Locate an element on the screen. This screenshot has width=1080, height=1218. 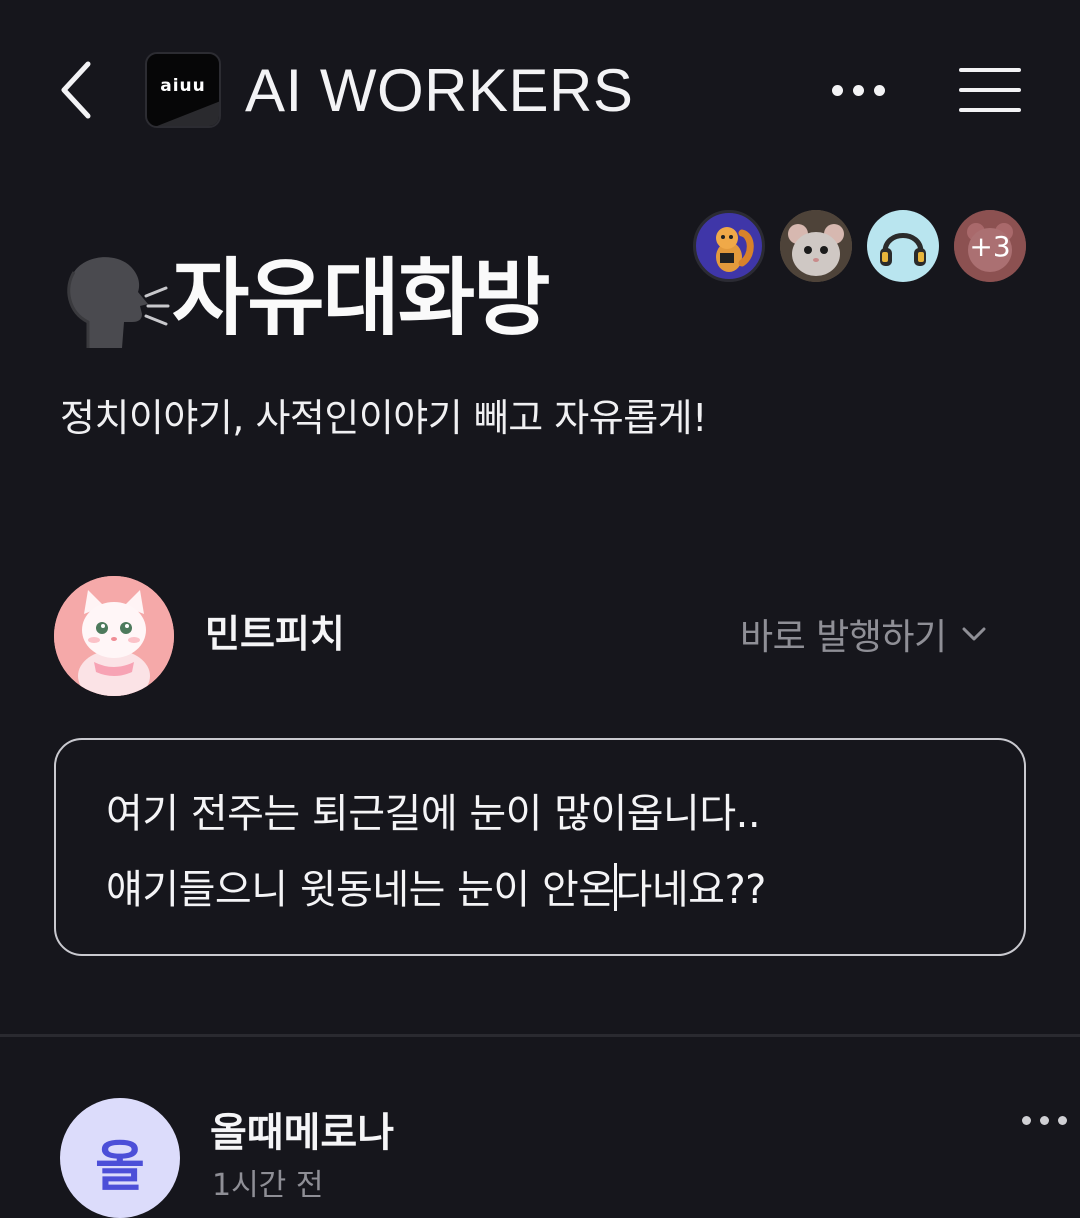
avatar-initial: 올 is located at coordinates (120, 1166).